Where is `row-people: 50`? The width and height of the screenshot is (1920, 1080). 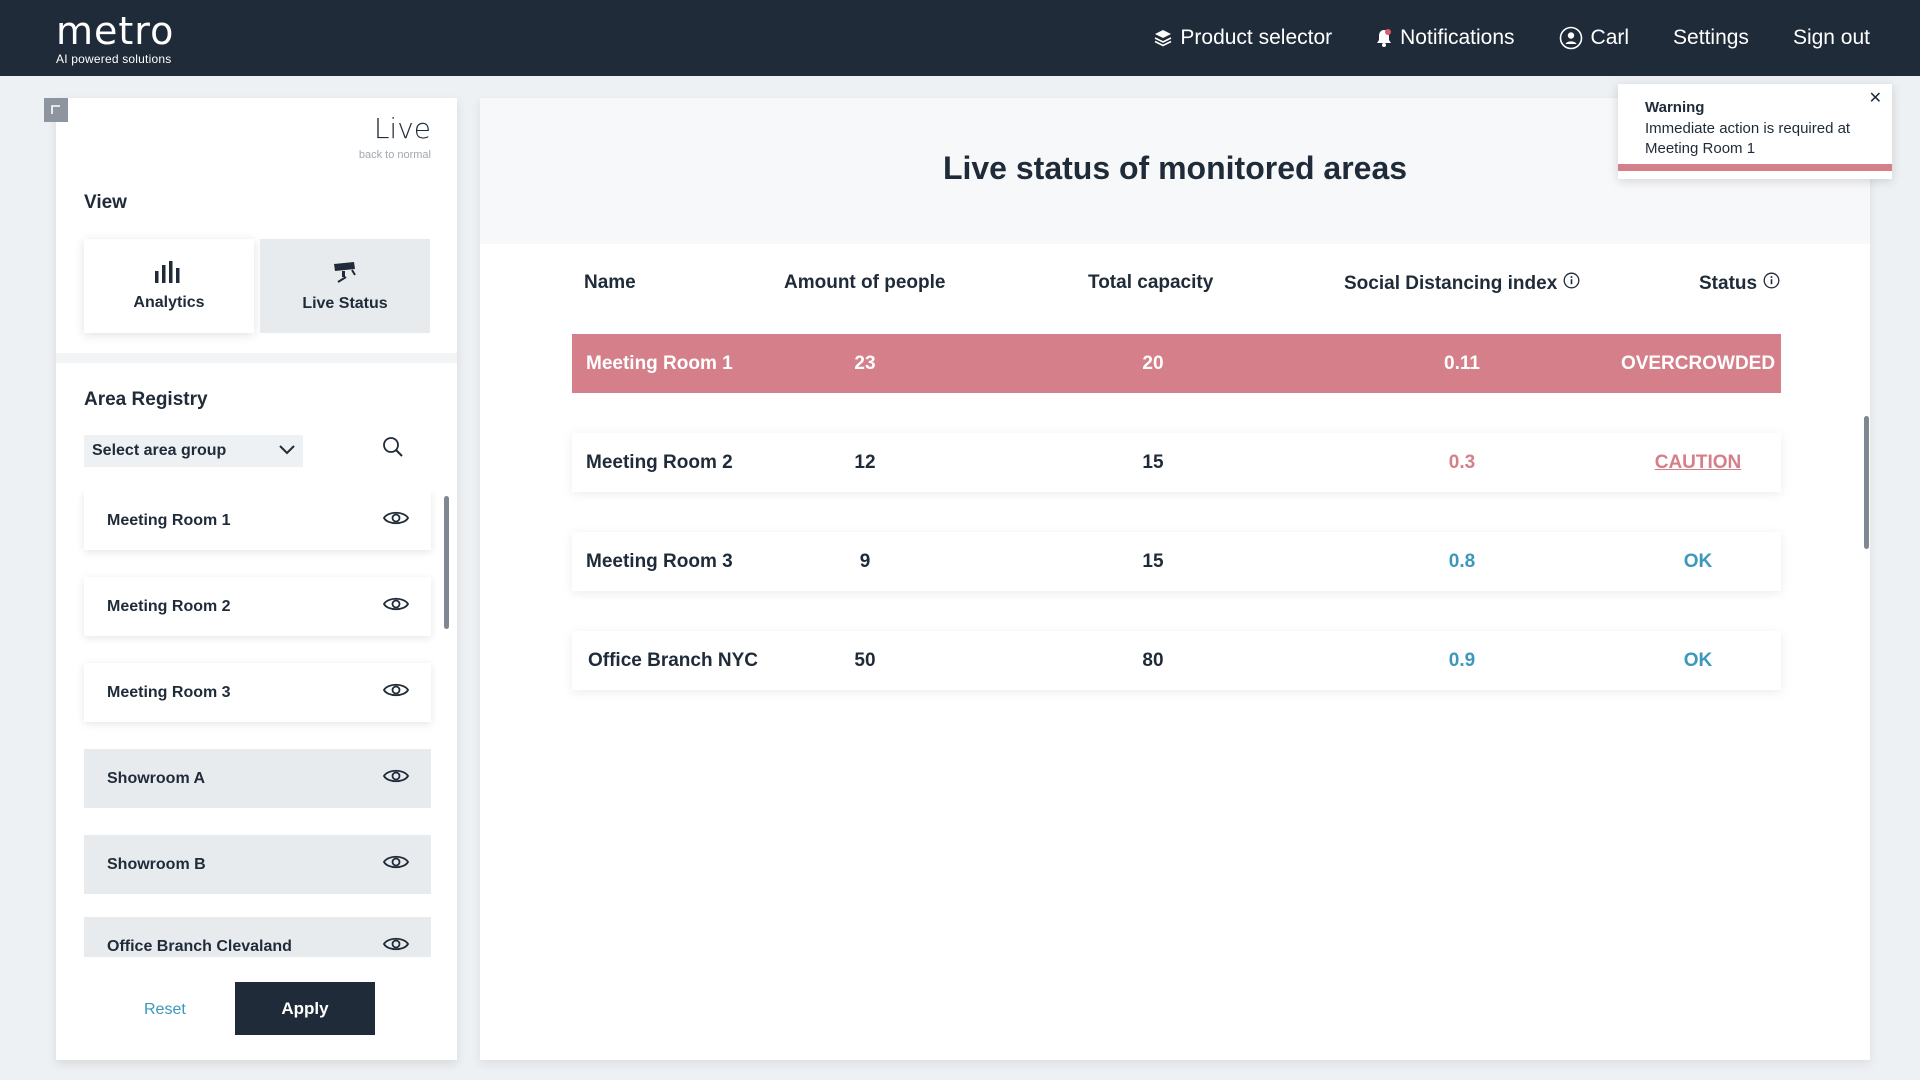 row-people: 50 is located at coordinates (865, 660).